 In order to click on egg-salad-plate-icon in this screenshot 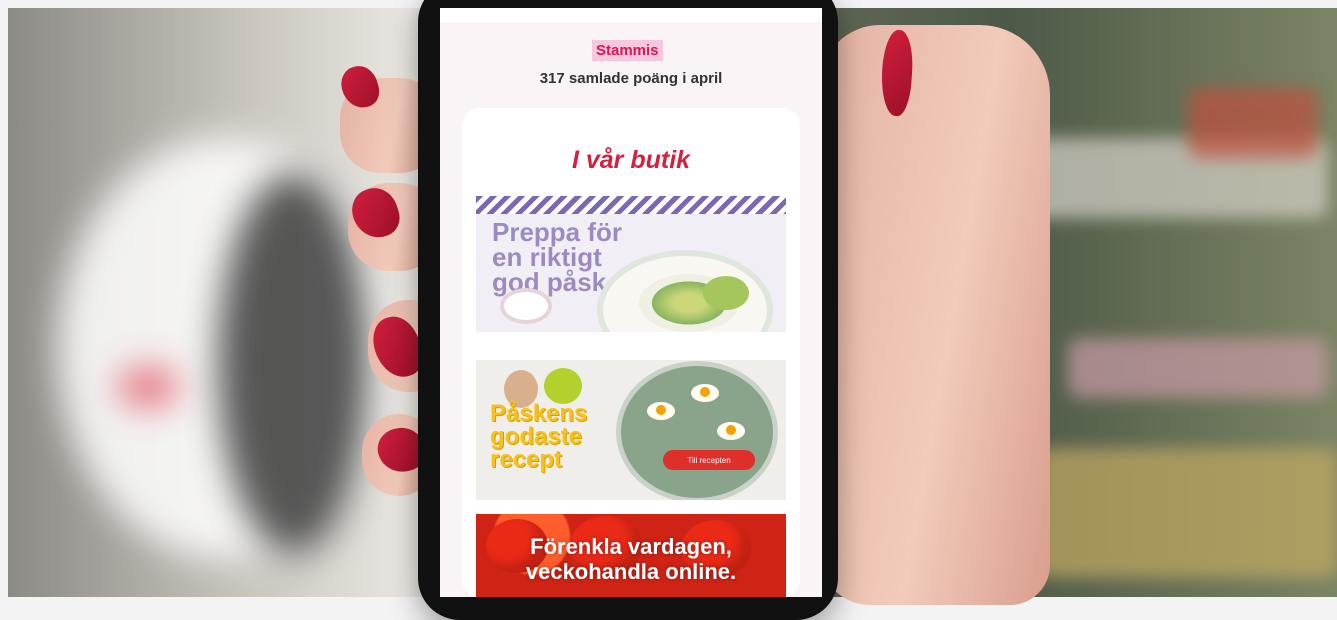, I will do `click(697, 430)`.